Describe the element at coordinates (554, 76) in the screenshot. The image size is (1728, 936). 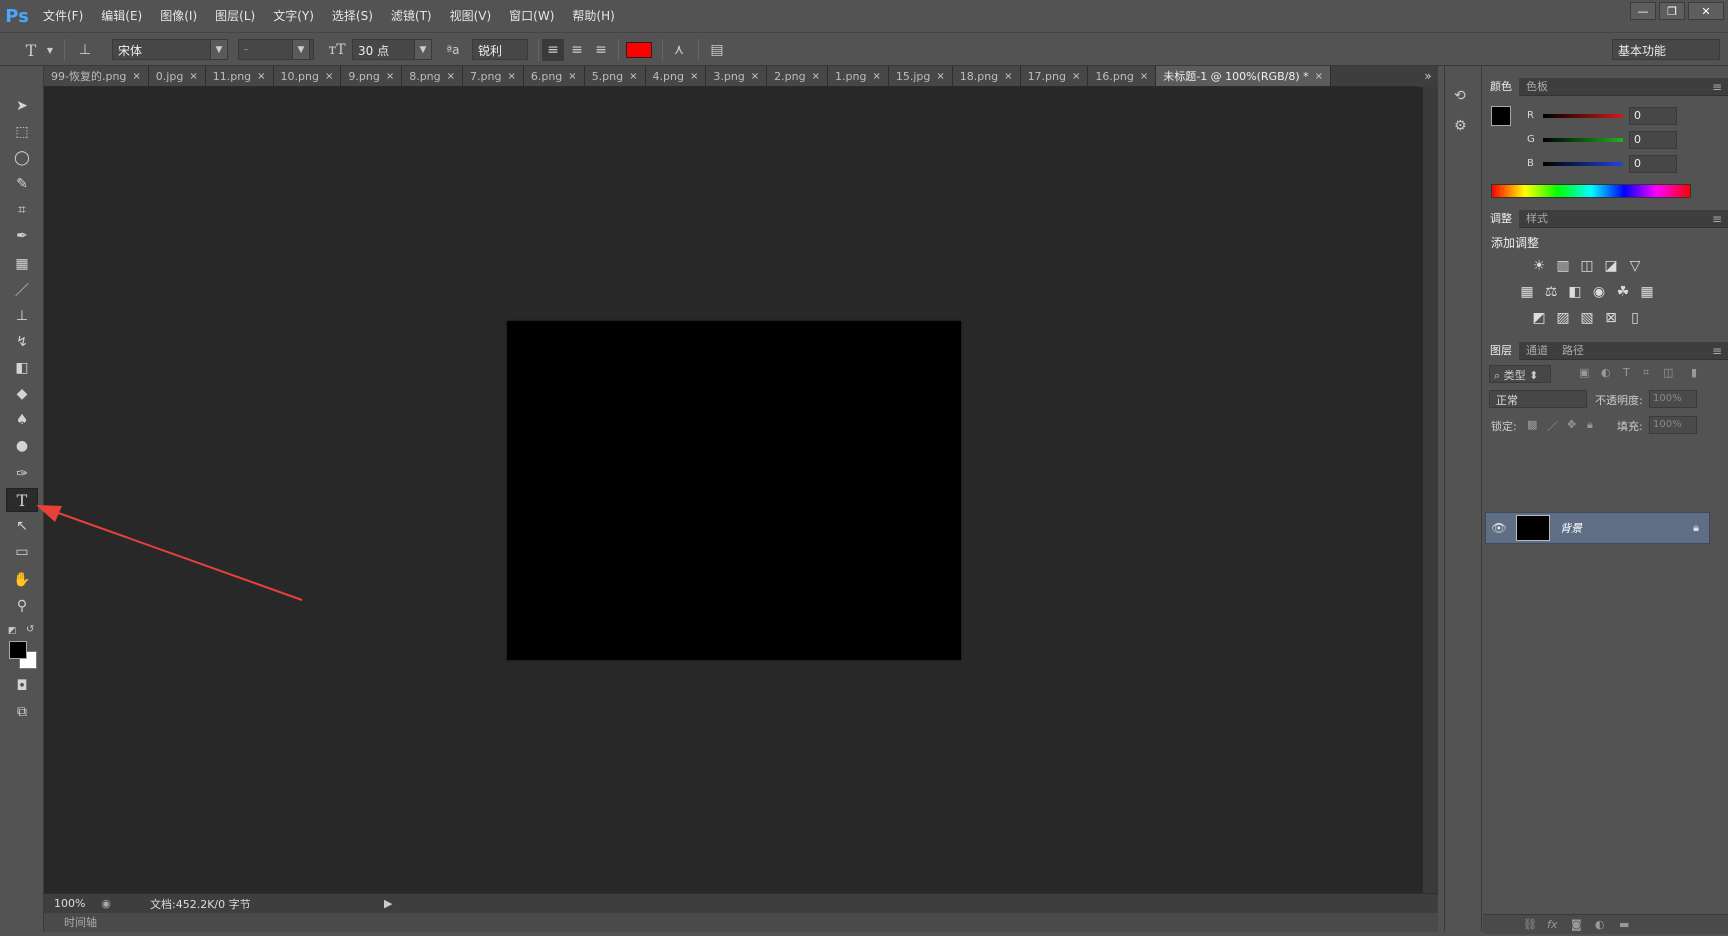
I see `tab-document: 6.png ×` at that location.